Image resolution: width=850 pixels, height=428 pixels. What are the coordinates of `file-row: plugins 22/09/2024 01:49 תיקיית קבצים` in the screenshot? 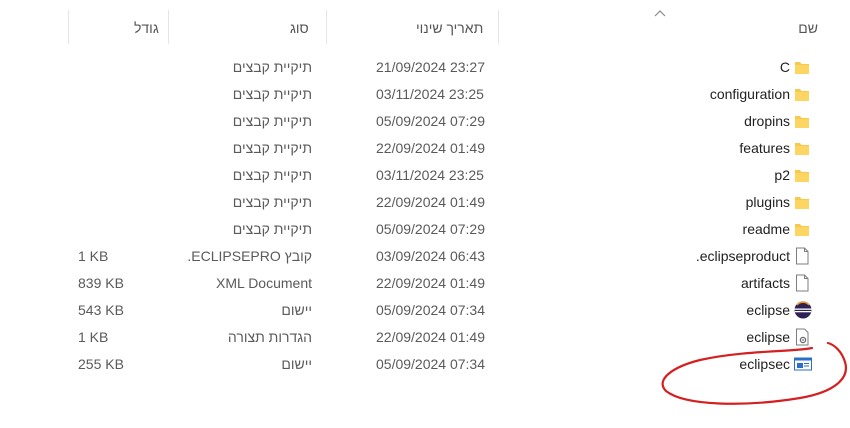 It's located at (425, 202).